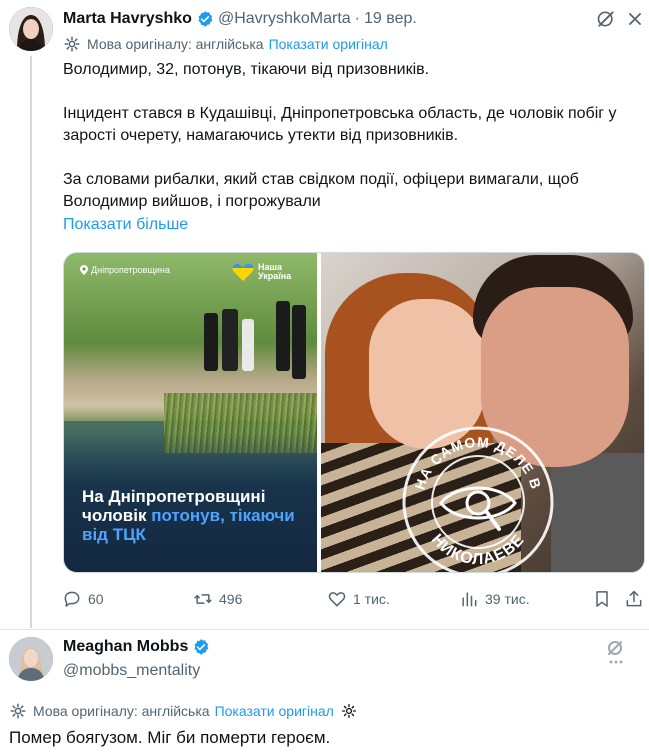 Image resolution: width=649 pixels, height=752 pixels. I want to click on thread-line, so click(31, 342).